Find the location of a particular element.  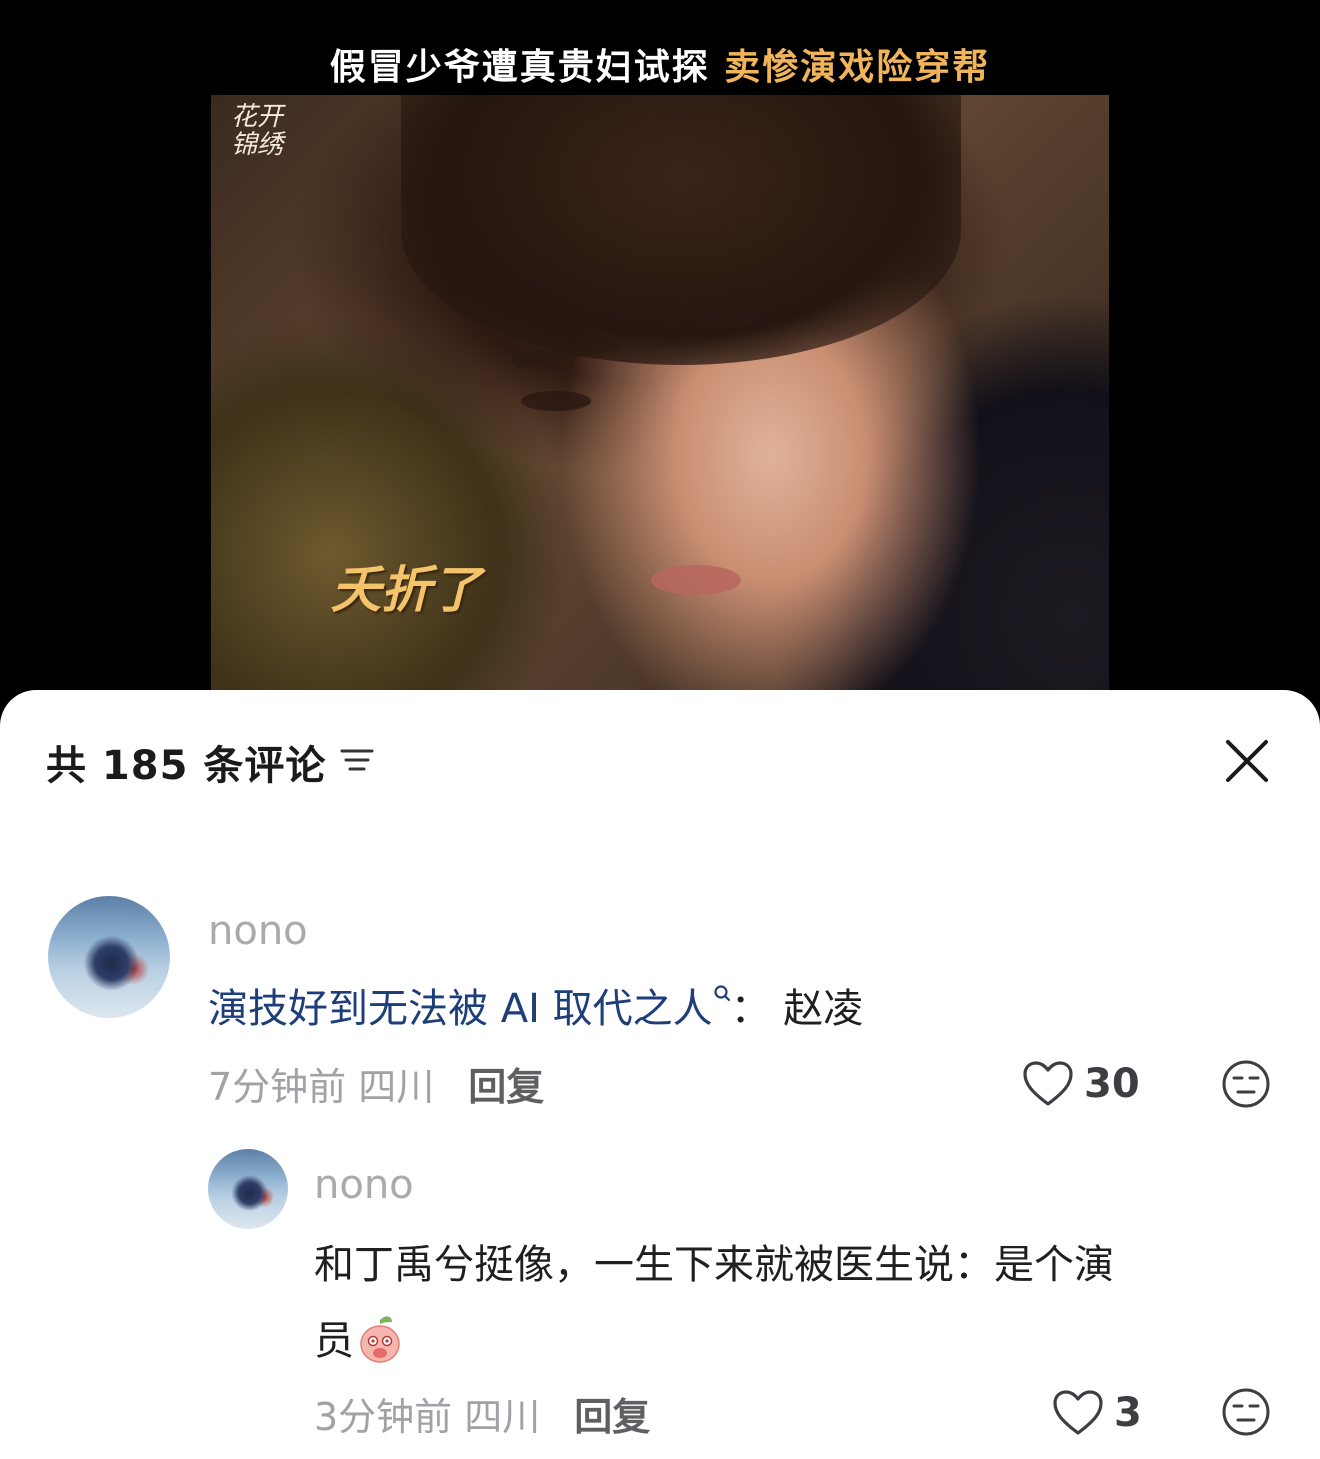

video-title: 假冒少爷遭真贵妇试探 卖惨演戏险穿帮 is located at coordinates (660, 64).